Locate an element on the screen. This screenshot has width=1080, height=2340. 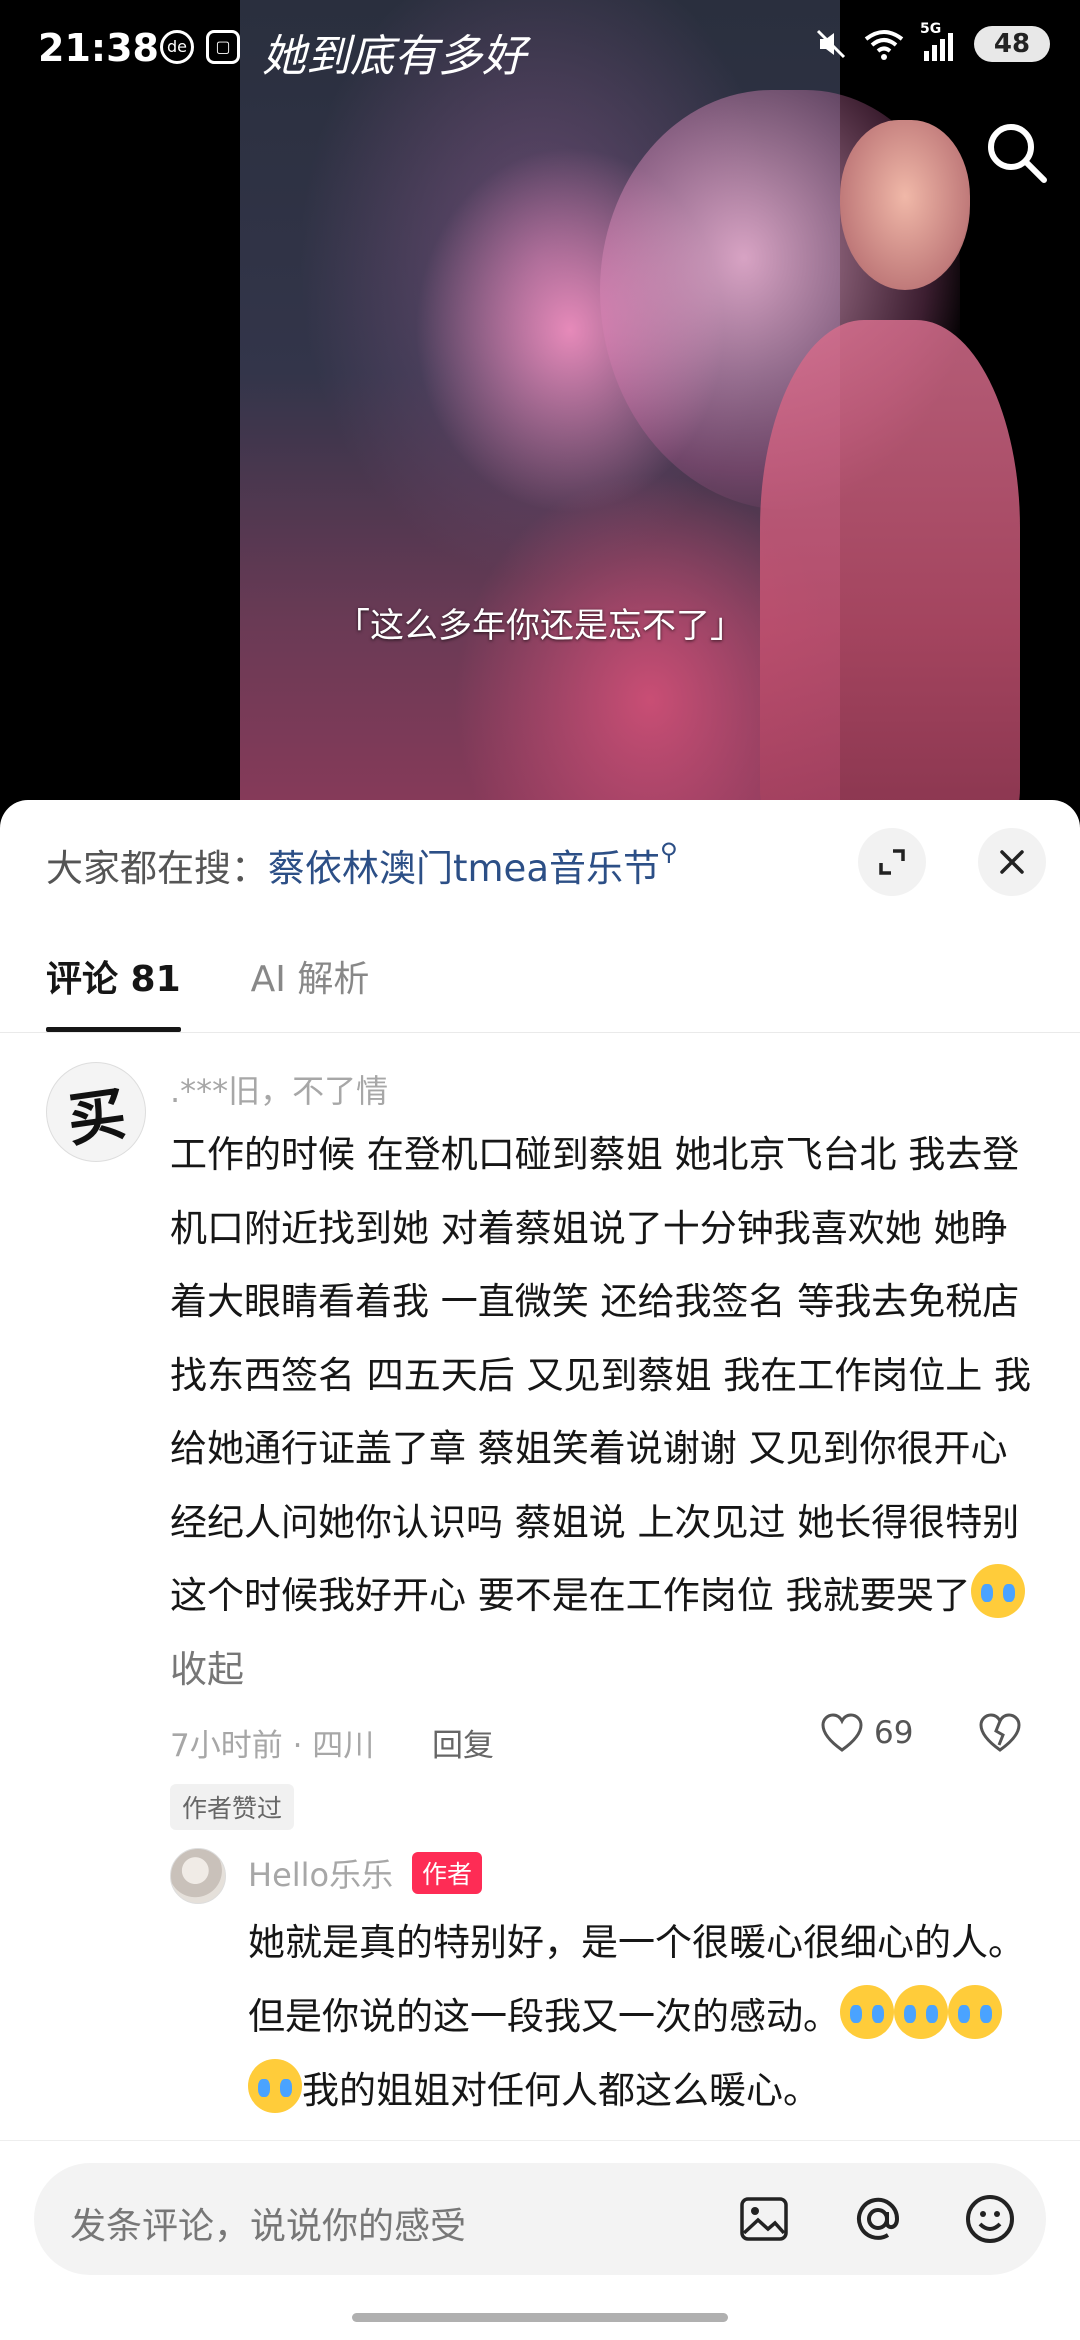
video-subtitle: 「这么多年你还是忘不了」 is located at coordinates (540, 626).